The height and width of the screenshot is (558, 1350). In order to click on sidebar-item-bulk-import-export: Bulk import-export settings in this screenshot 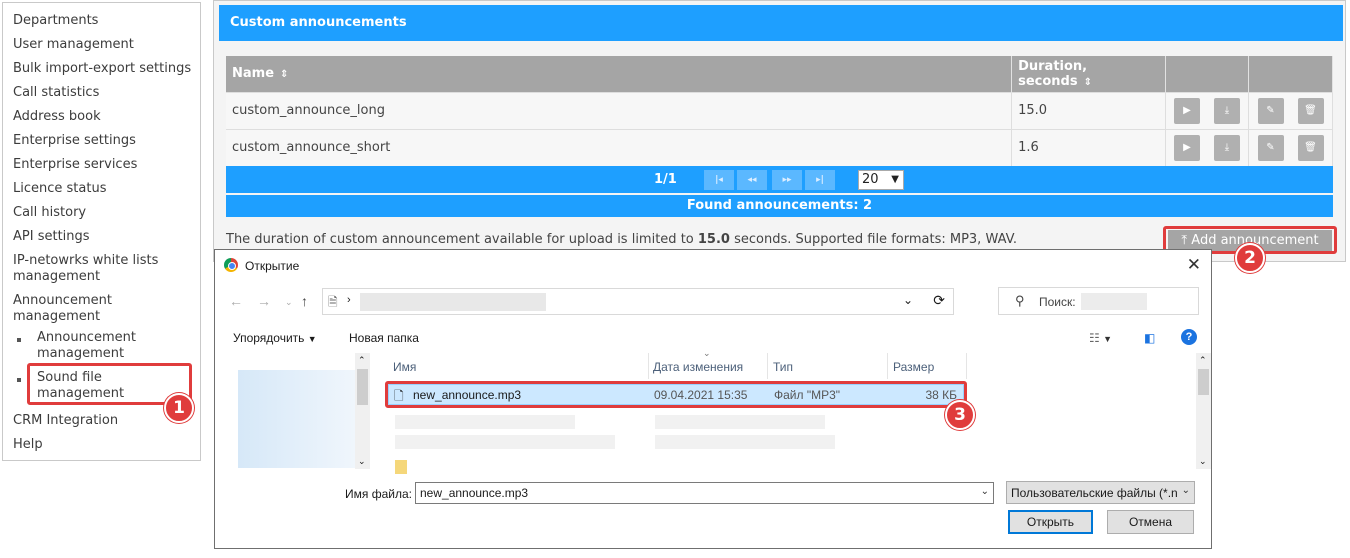, I will do `click(106, 69)`.